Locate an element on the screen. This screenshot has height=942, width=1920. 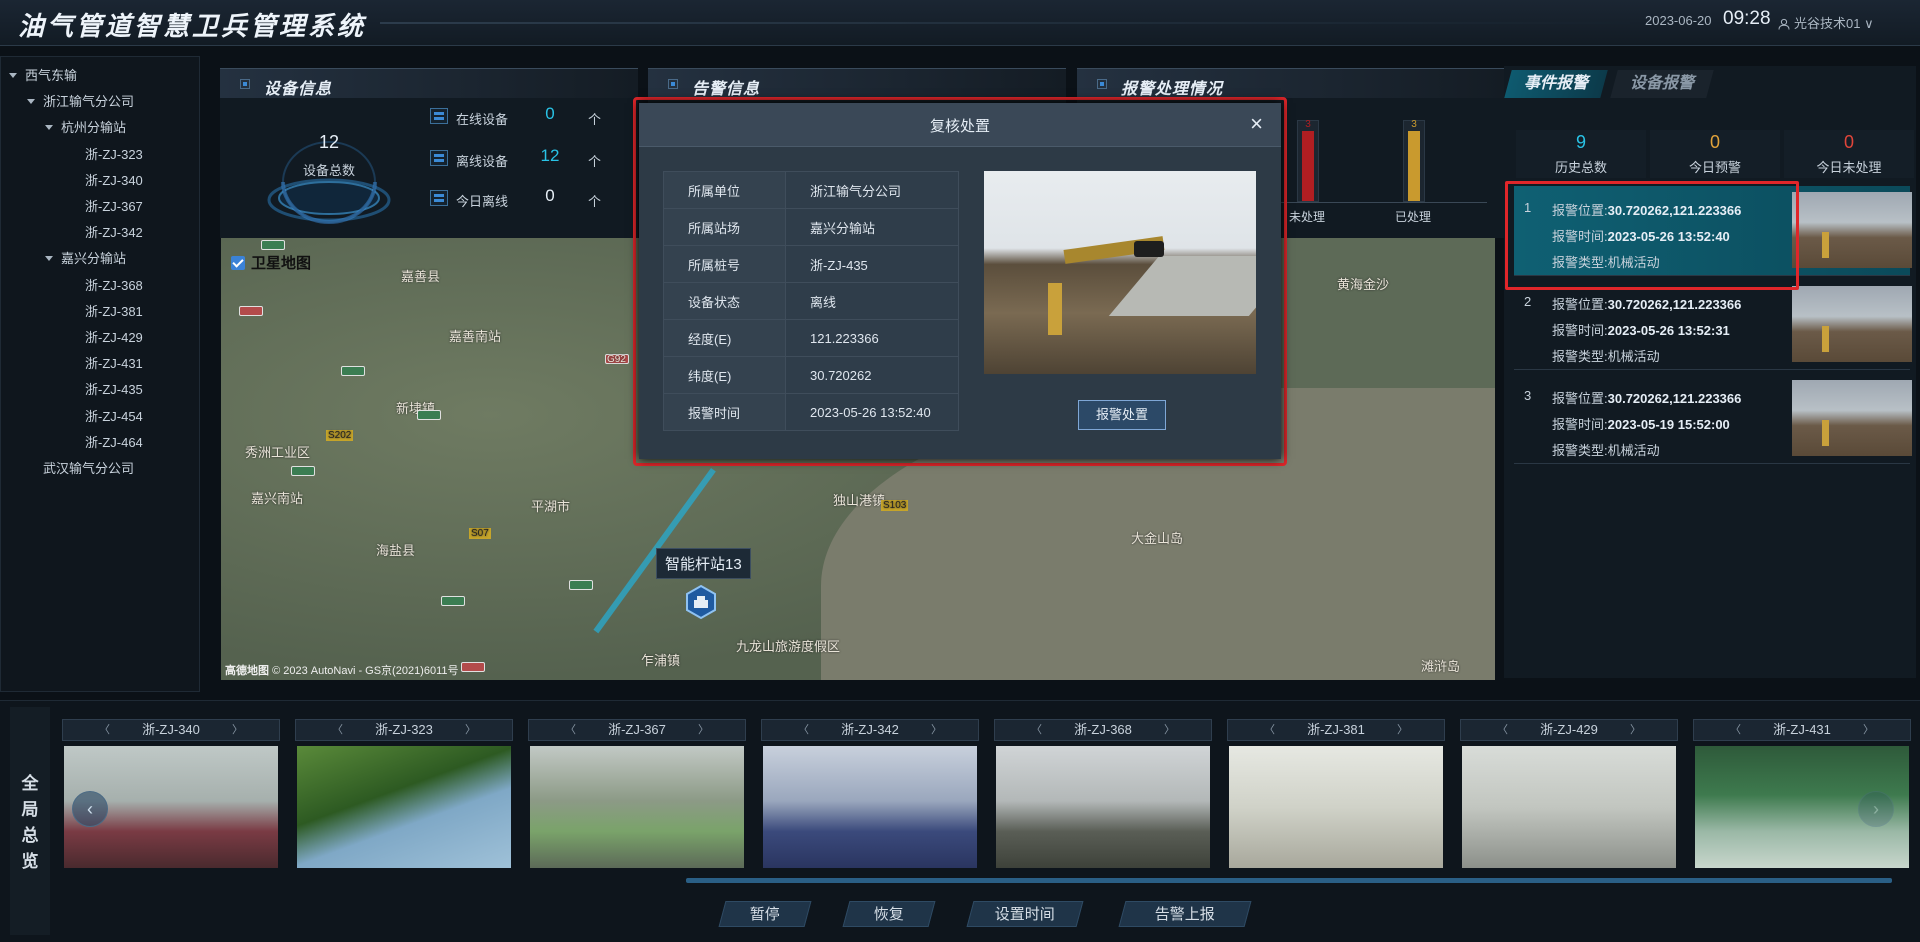
alarm-index: 2 is located at coordinates (1528, 301).